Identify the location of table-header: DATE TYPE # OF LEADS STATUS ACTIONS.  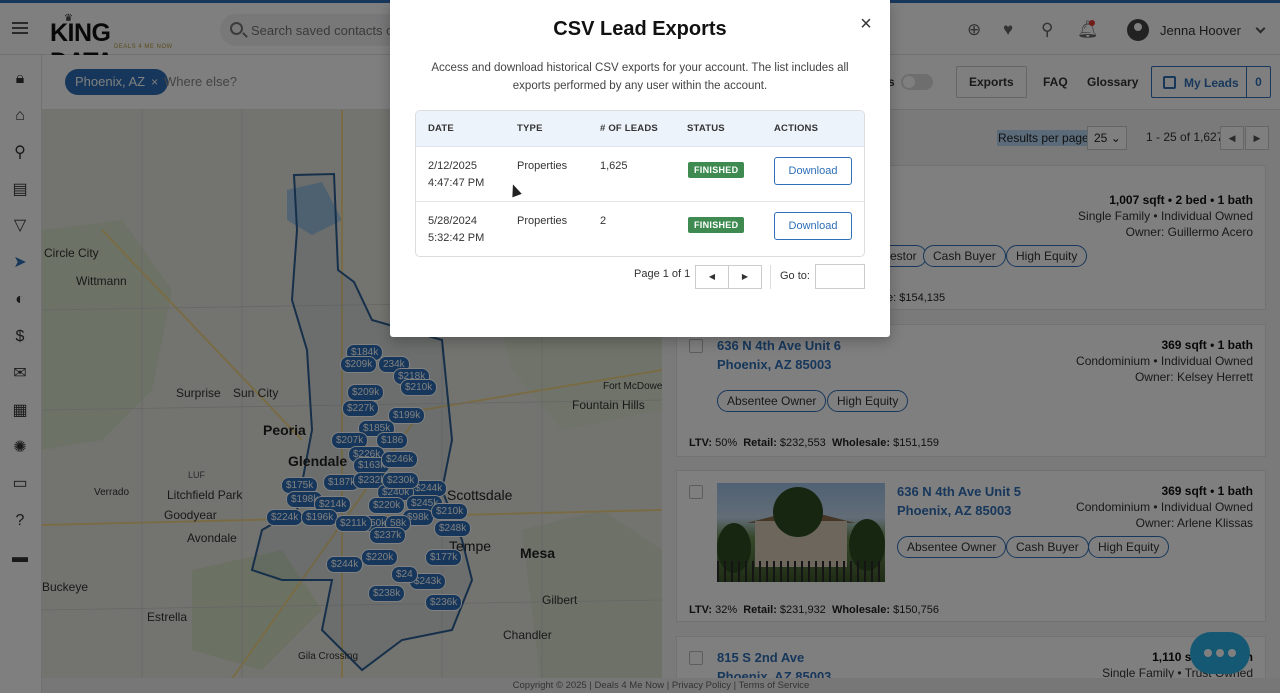
(640, 129).